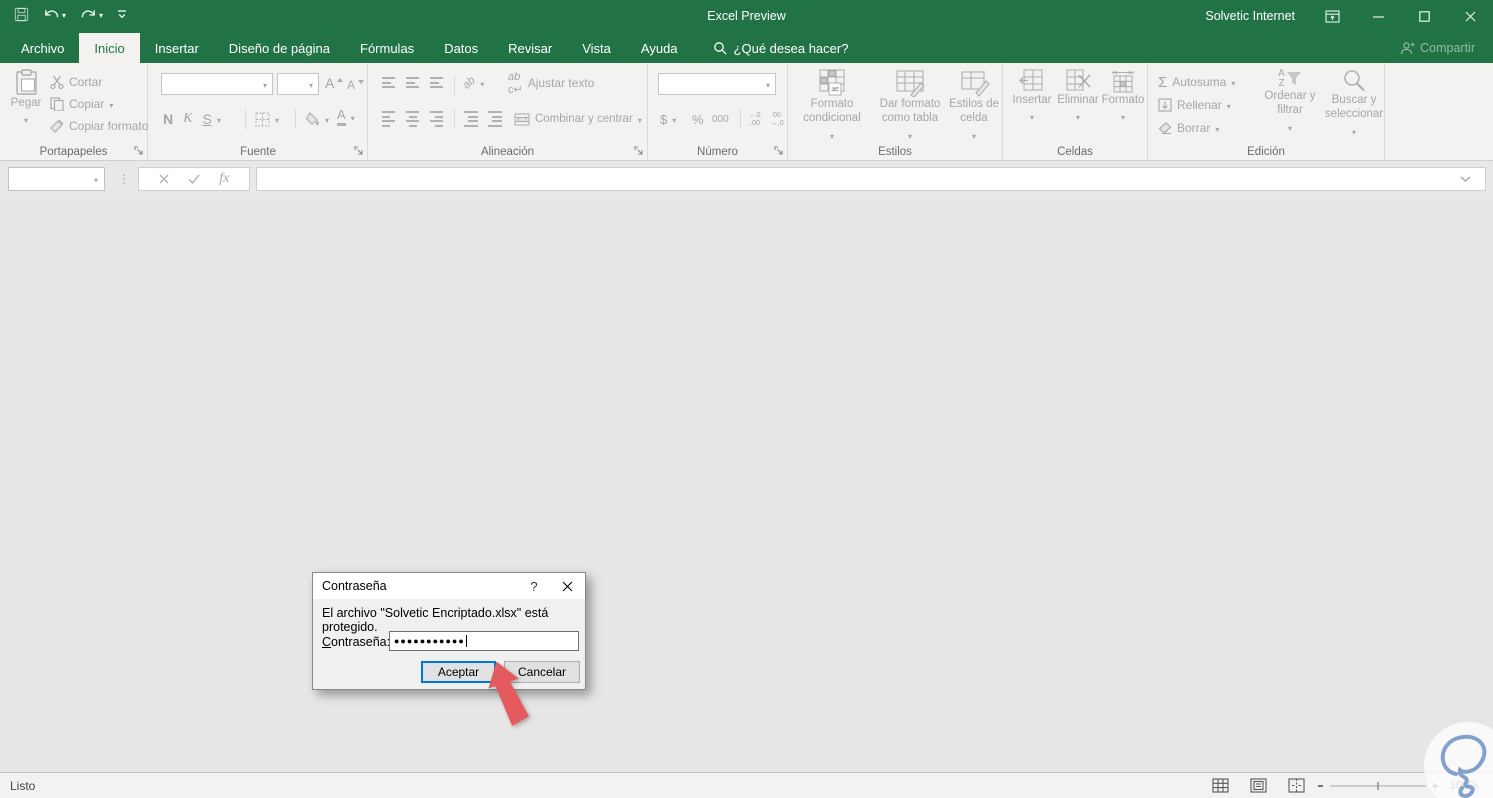 The image size is (1493, 798). Describe the element at coordinates (168, 119) in the screenshot. I see `bold-button: N` at that location.